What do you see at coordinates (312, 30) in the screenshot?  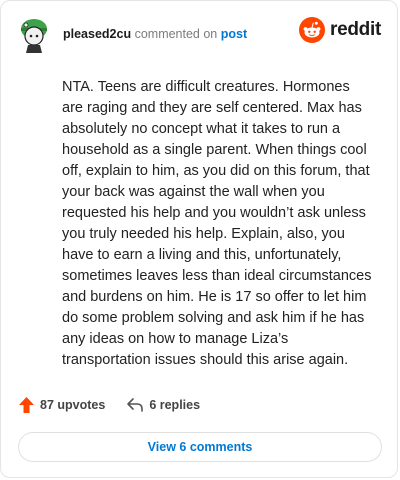 I see `reddit-logo-icon` at bounding box center [312, 30].